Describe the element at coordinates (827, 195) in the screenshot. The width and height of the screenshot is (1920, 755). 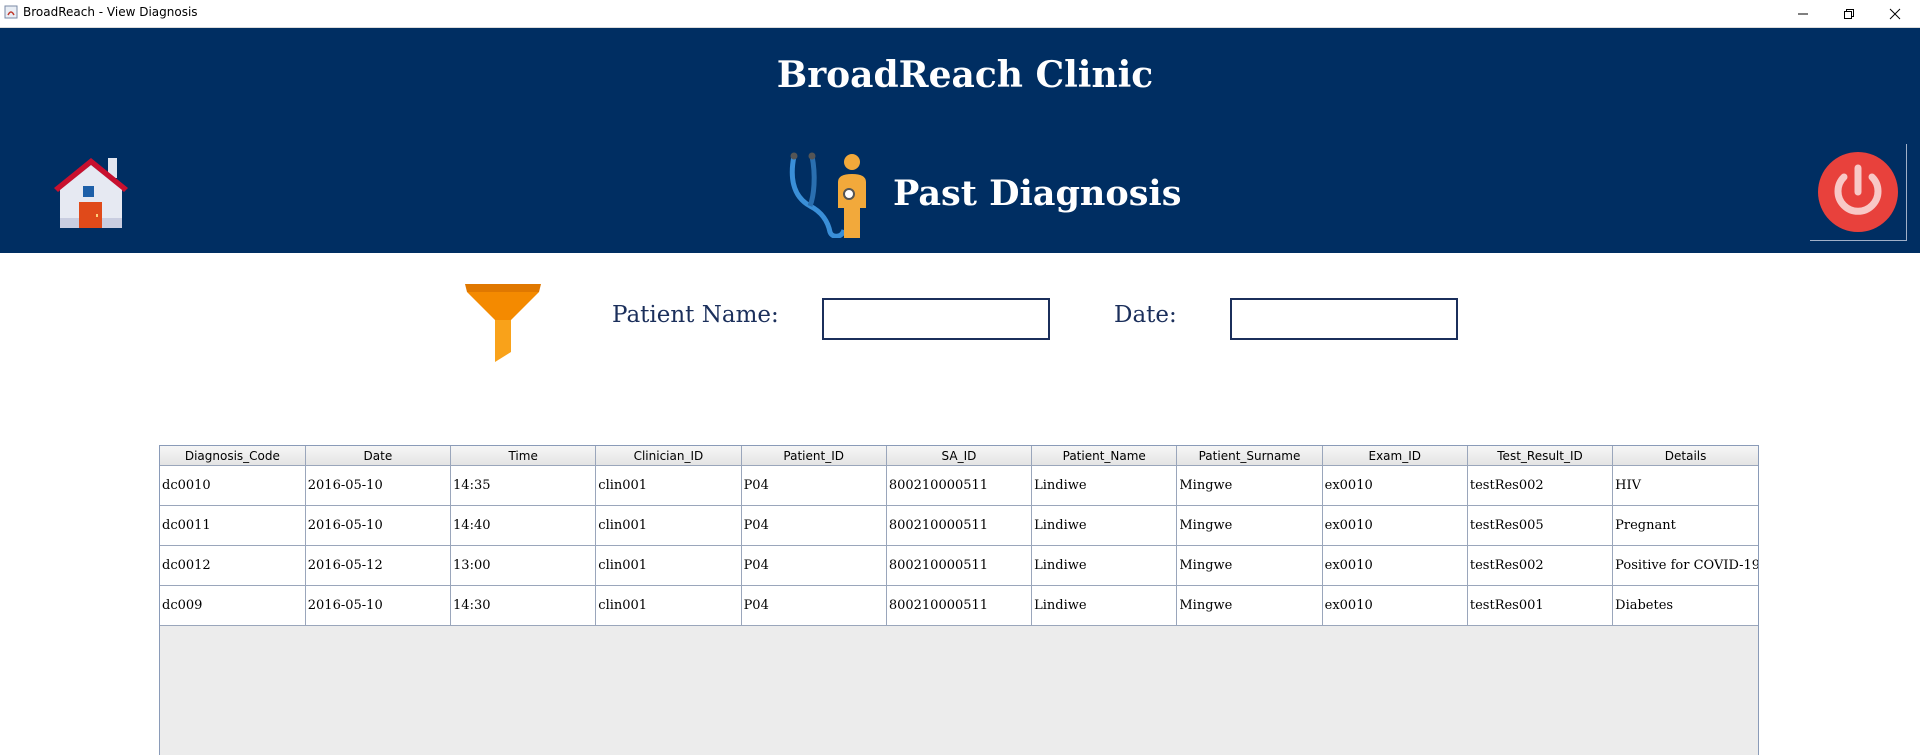
I see `stethoscope-doctor-icon` at that location.